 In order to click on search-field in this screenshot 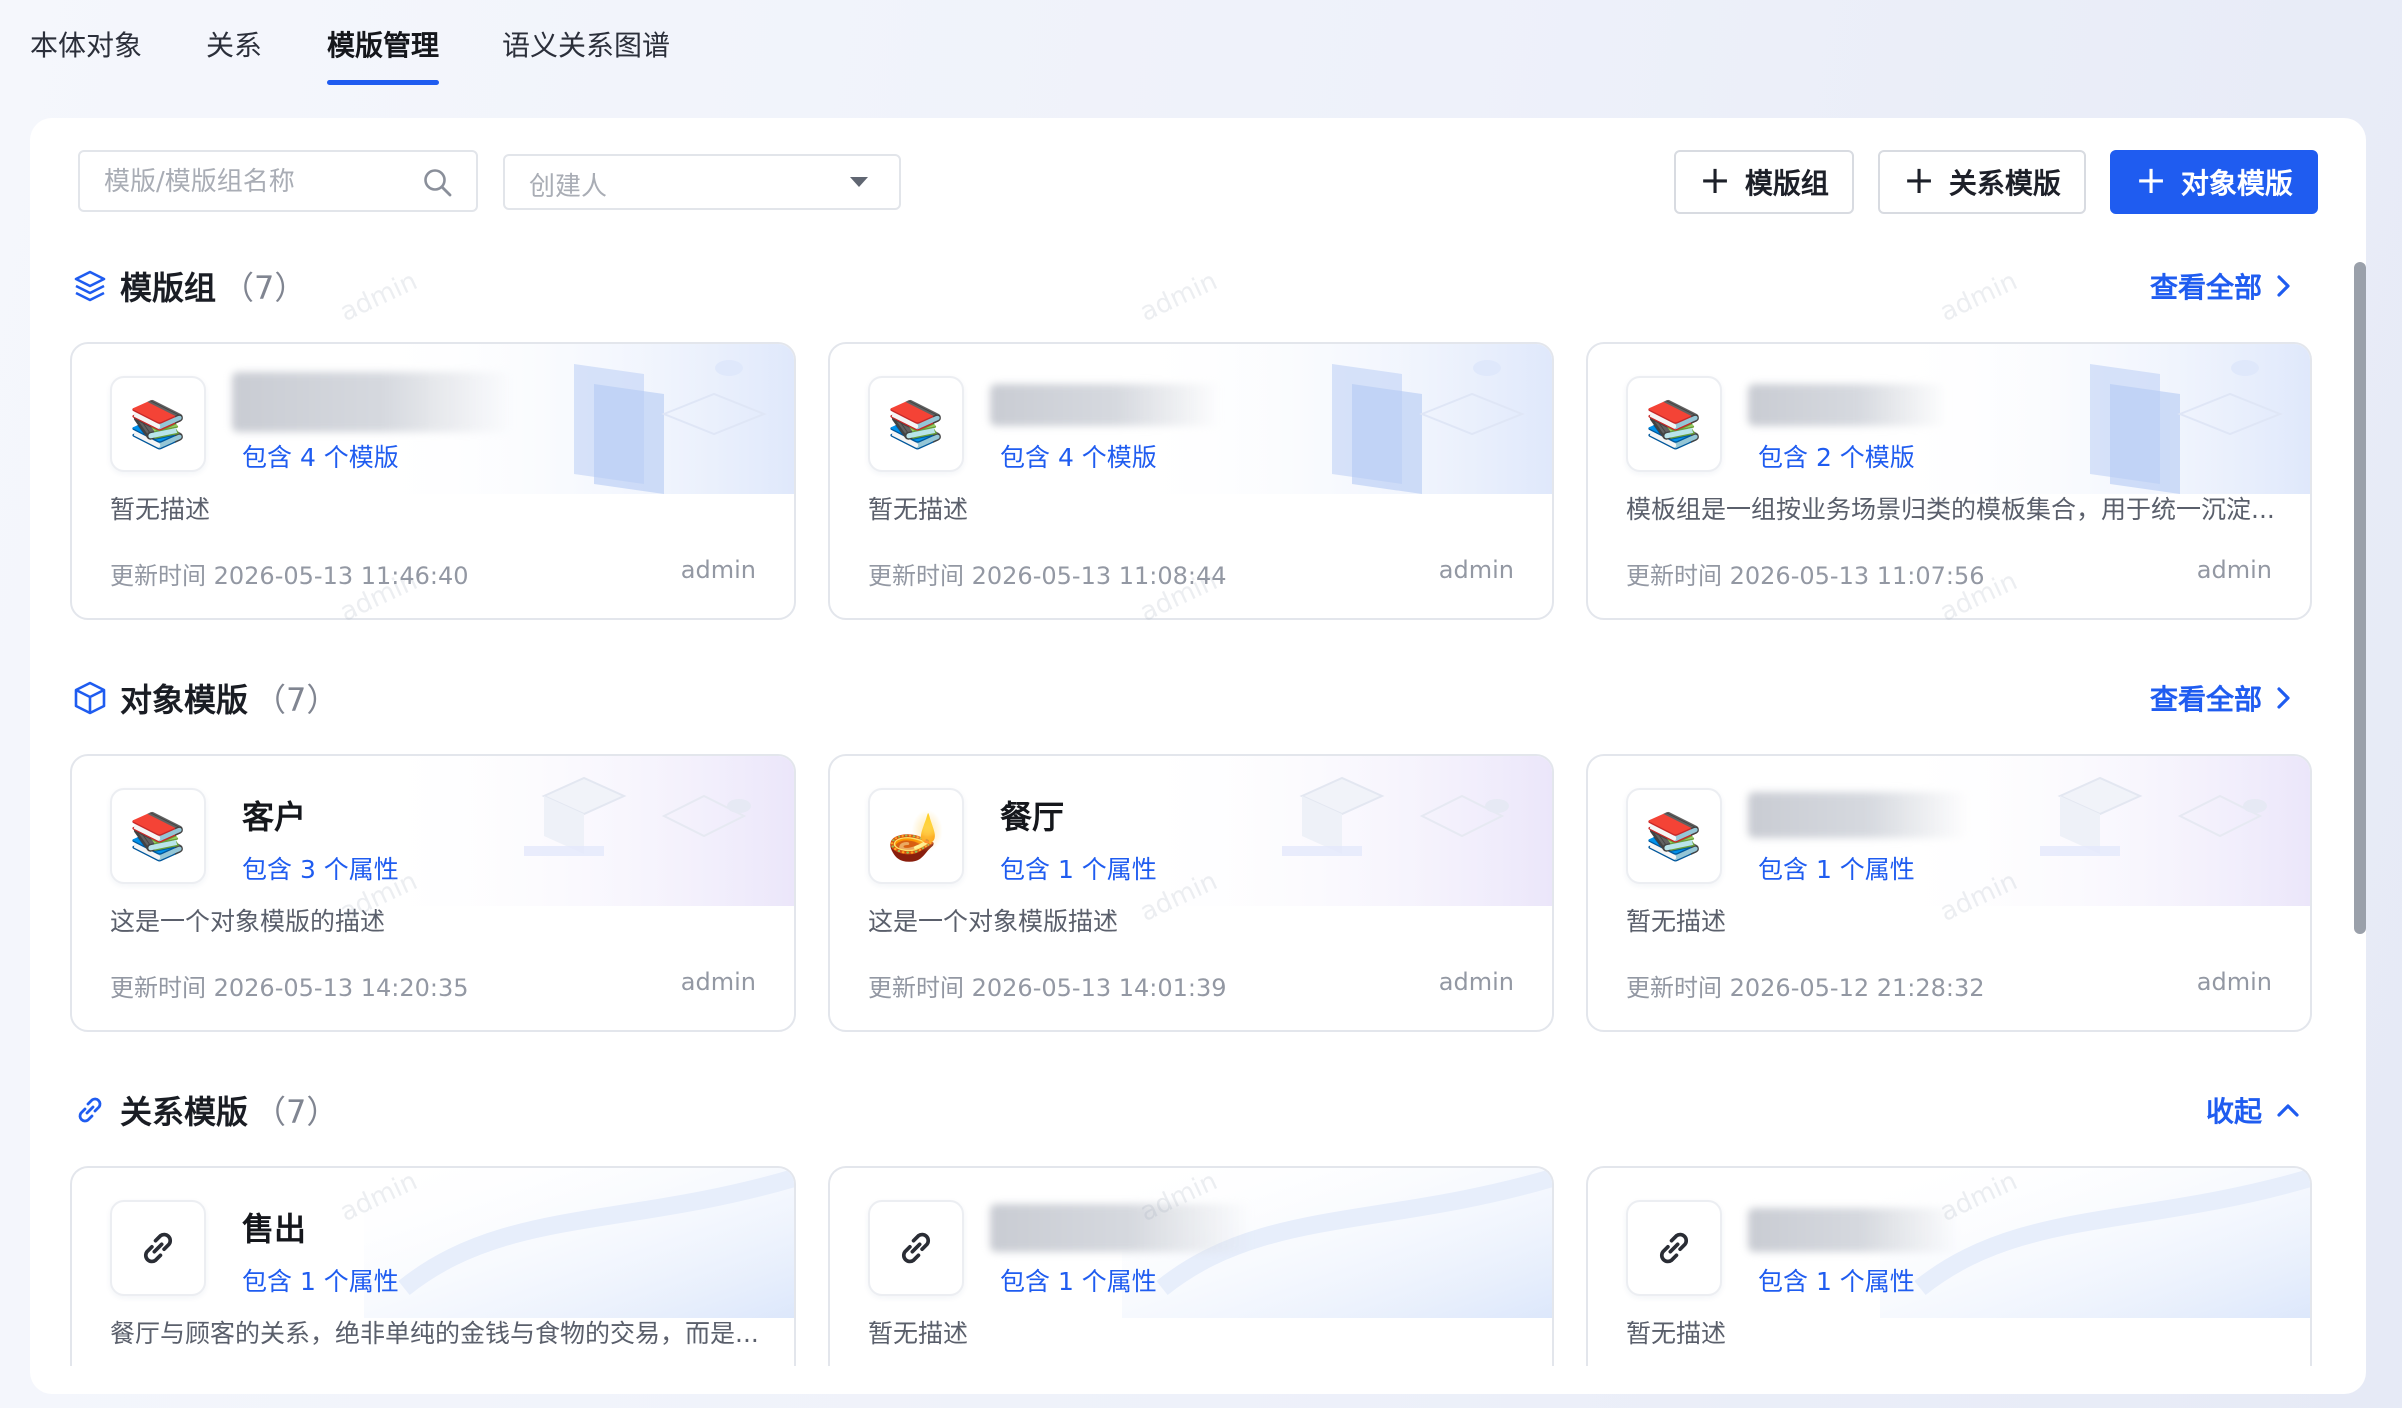, I will do `click(278, 181)`.